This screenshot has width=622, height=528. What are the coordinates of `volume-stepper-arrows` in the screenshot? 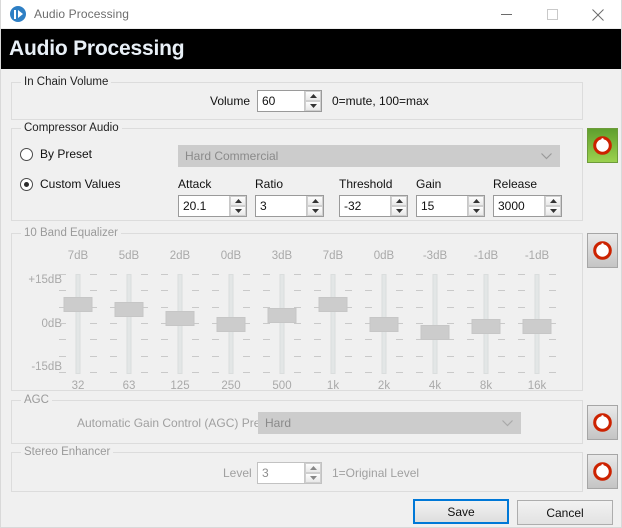 It's located at (312, 101).